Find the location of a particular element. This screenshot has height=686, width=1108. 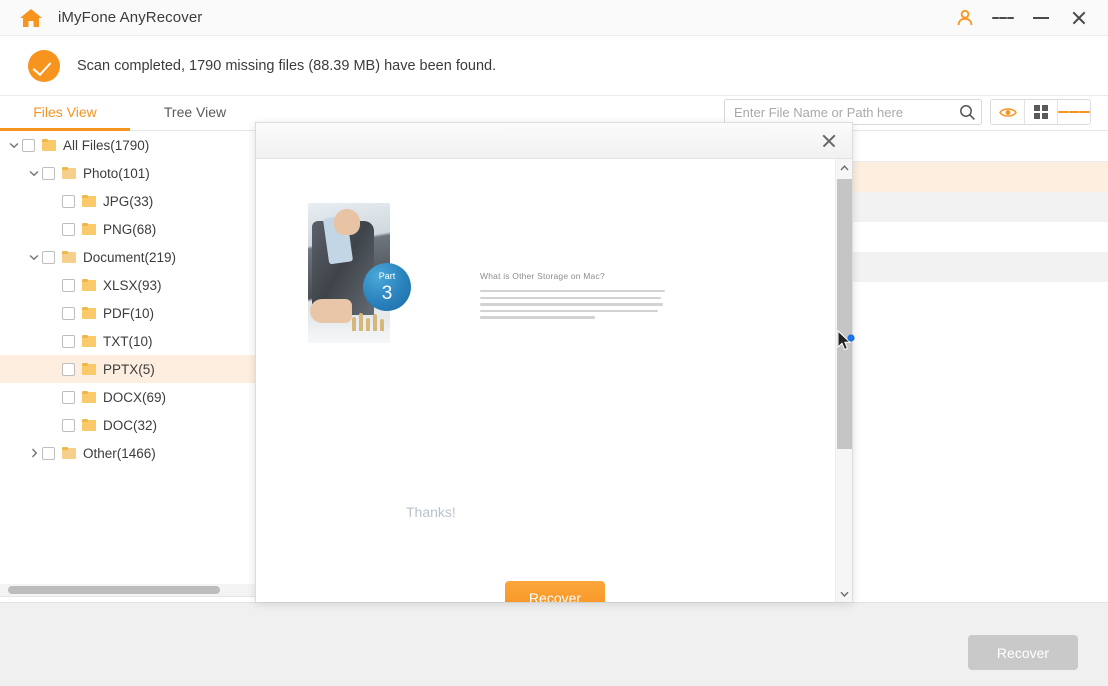

tree-node-txt: TXT(10) is located at coordinates (128, 341).